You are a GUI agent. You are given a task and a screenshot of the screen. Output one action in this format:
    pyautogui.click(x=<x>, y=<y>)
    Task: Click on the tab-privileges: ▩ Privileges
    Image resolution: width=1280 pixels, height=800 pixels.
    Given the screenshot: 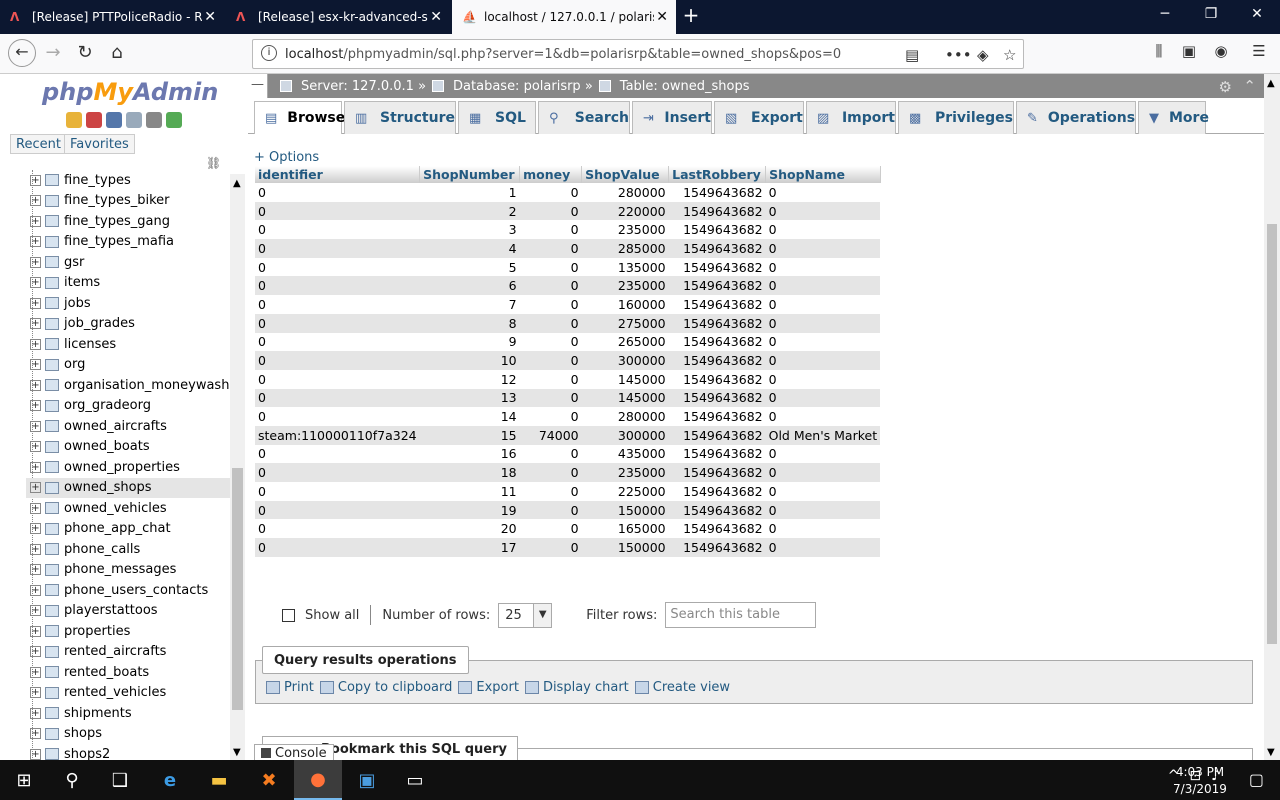 What is the action you would take?
    pyautogui.click(x=956, y=117)
    